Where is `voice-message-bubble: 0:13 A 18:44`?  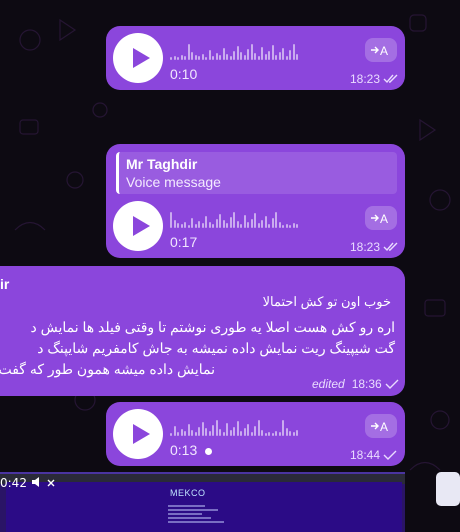 voice-message-bubble: 0:13 A 18:44 is located at coordinates (255, 434).